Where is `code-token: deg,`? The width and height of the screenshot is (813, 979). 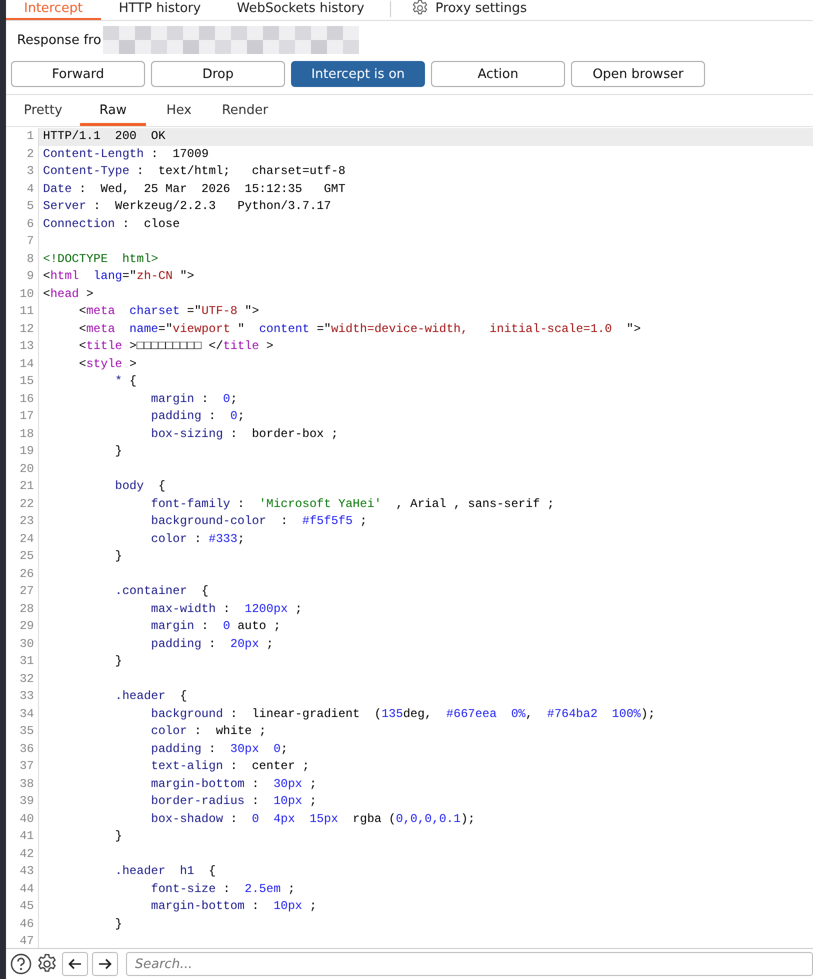
code-token: deg, is located at coordinates (418, 713).